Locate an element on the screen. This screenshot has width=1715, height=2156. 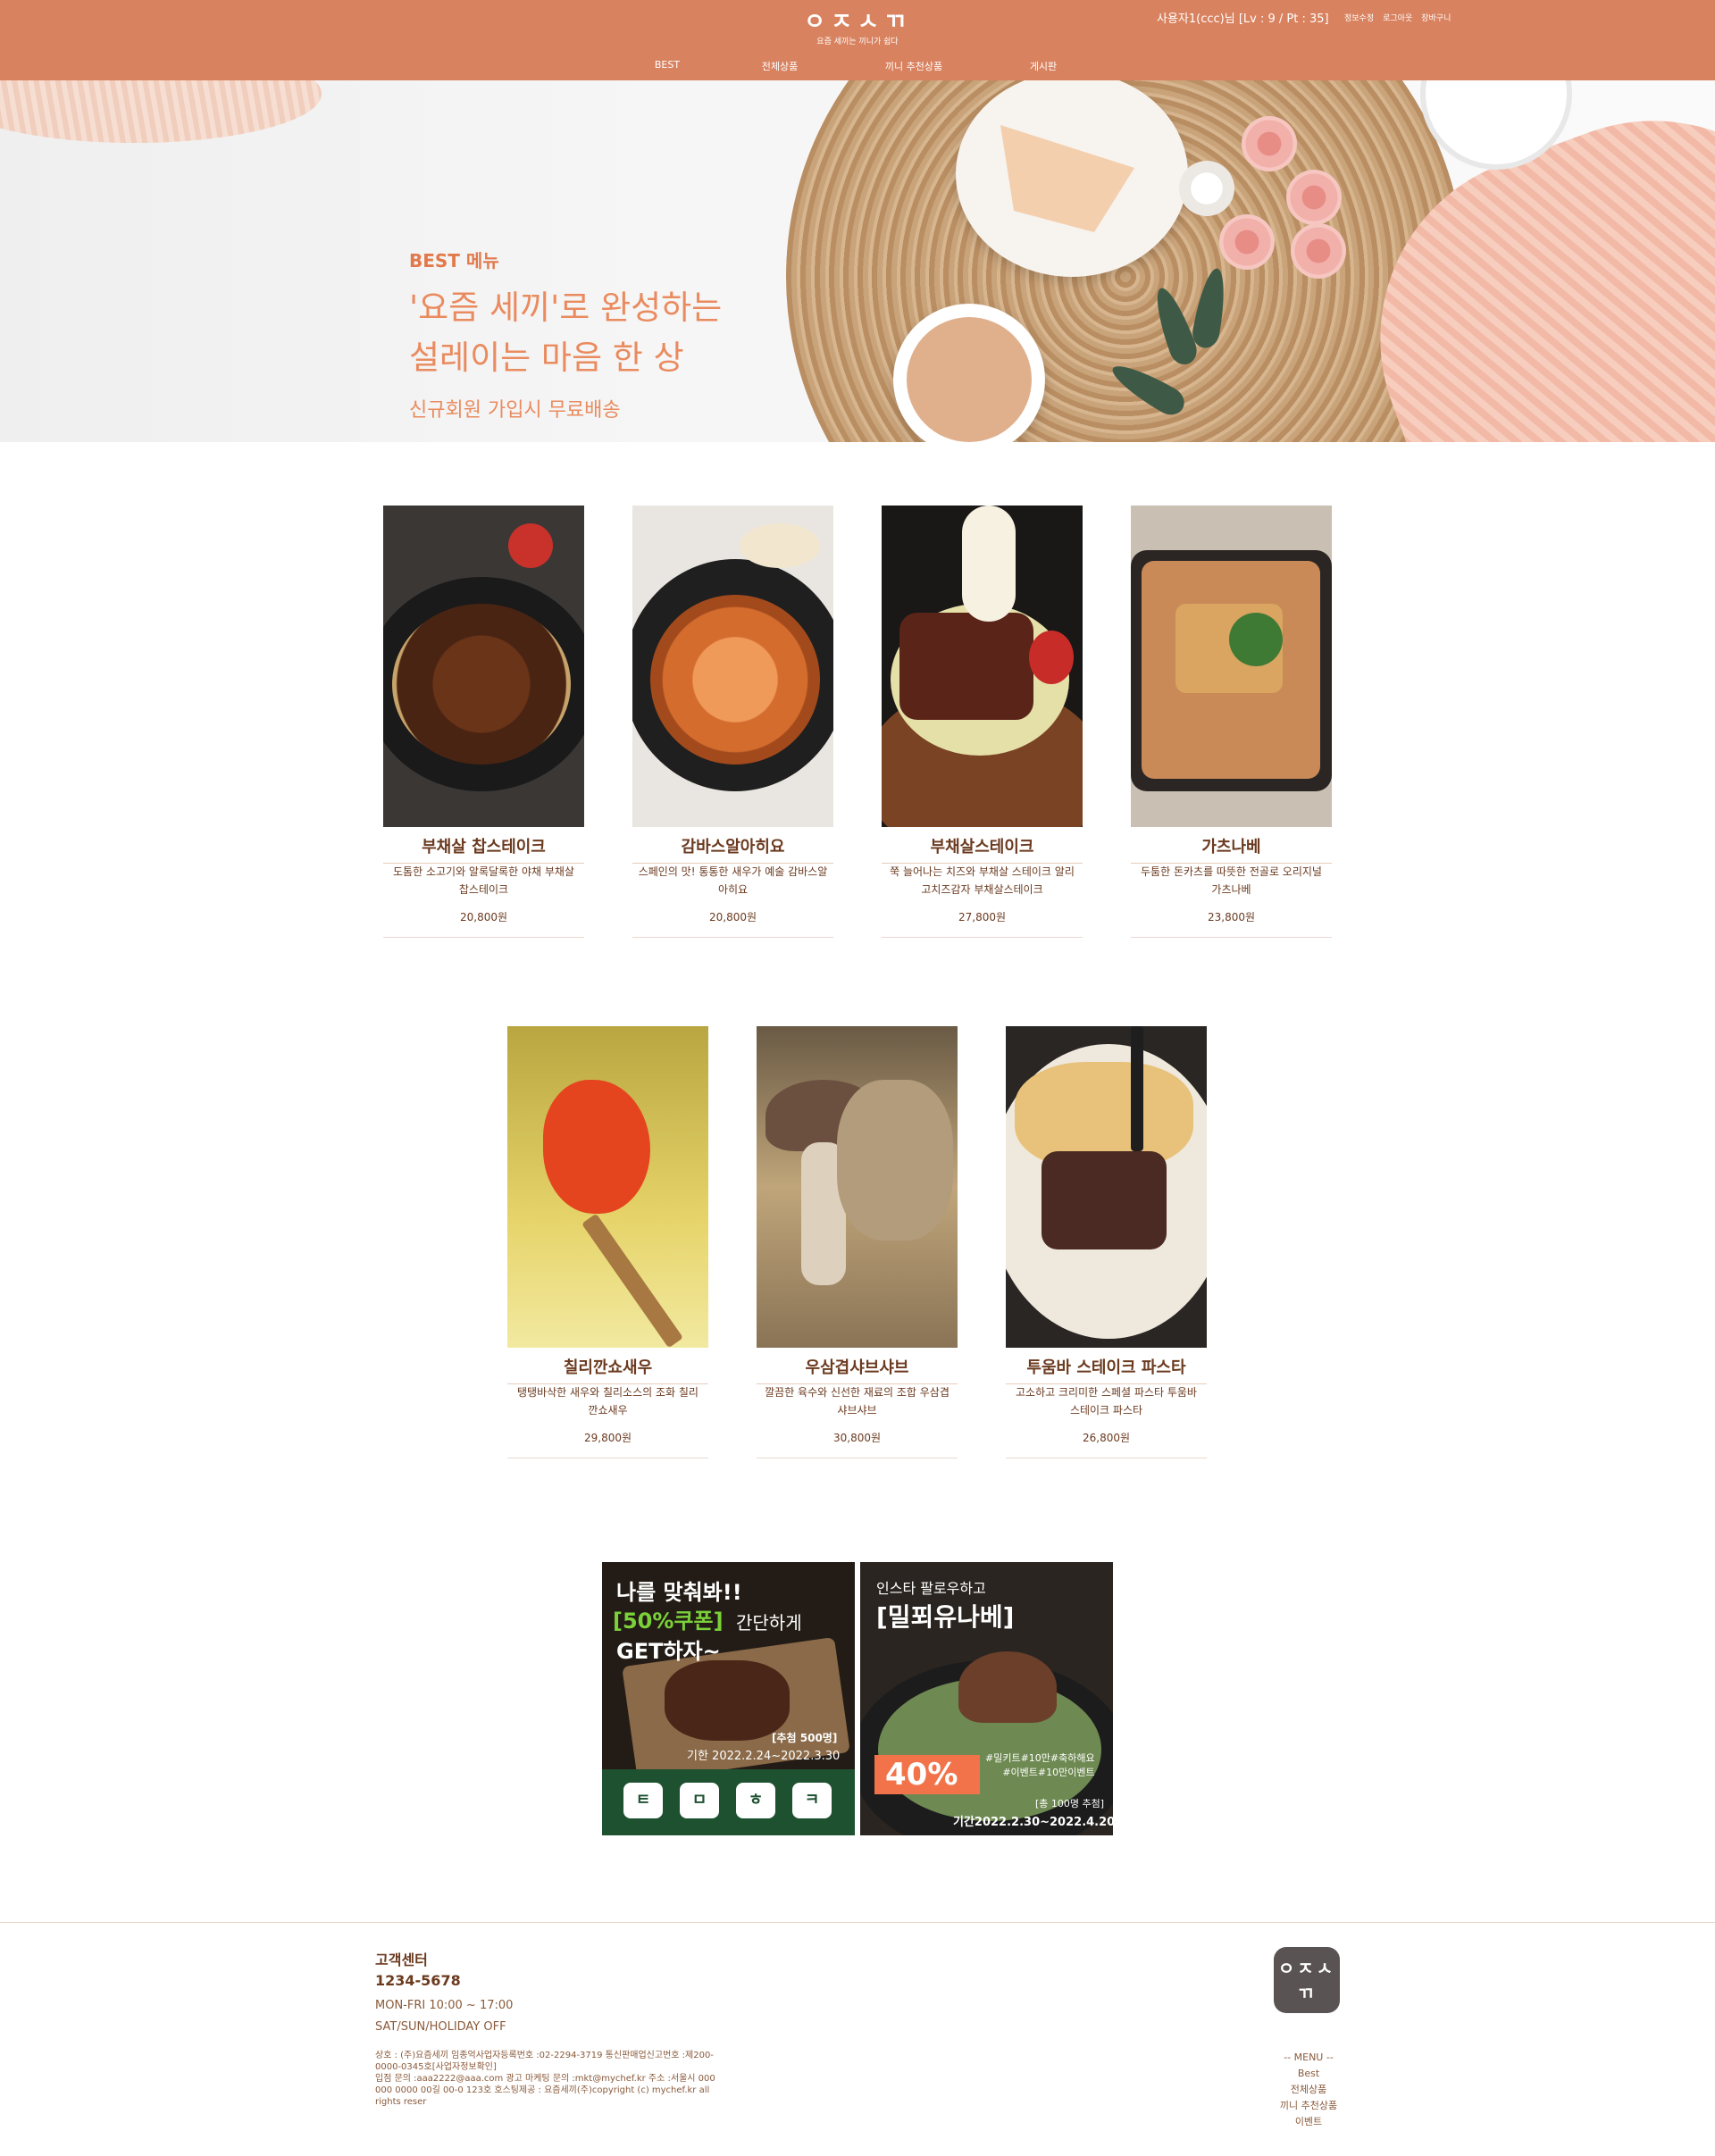
edit-profile-link: 정보수정 is located at coordinates (1359, 17).